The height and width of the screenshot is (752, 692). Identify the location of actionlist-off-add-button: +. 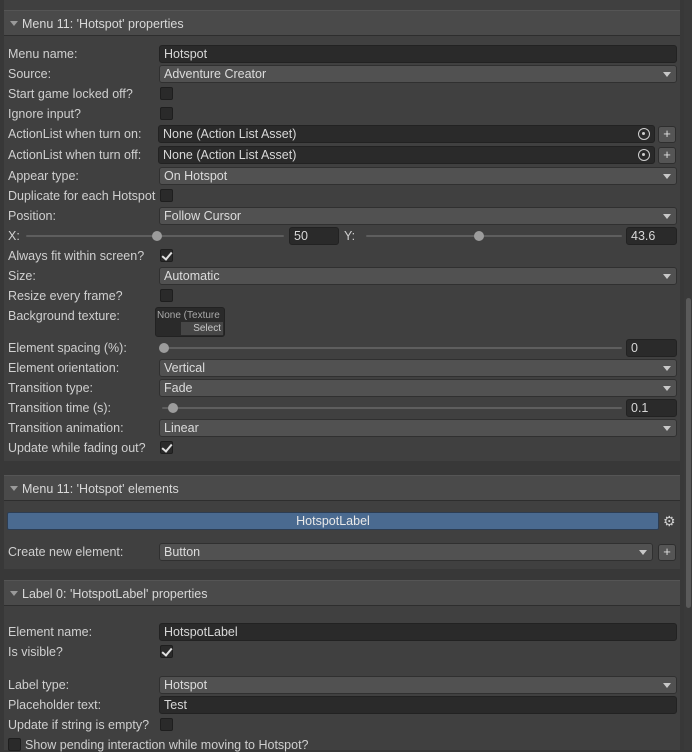
(667, 155).